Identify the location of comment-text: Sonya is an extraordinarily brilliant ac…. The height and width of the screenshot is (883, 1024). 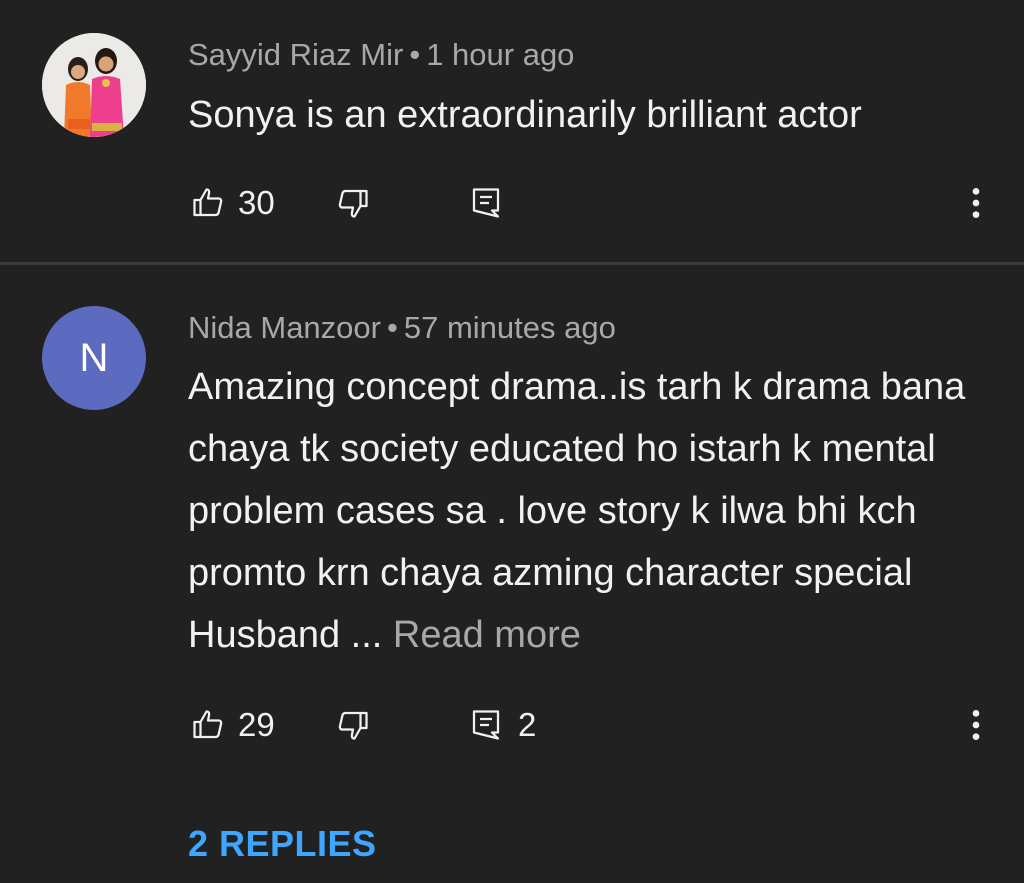
(583, 115).